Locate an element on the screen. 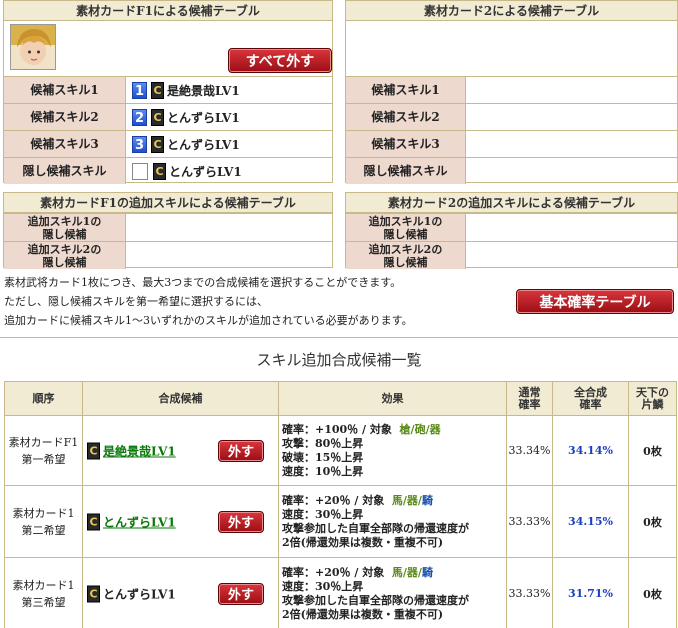  card2-skill-row: 候補スキル1 is located at coordinates (511, 89).